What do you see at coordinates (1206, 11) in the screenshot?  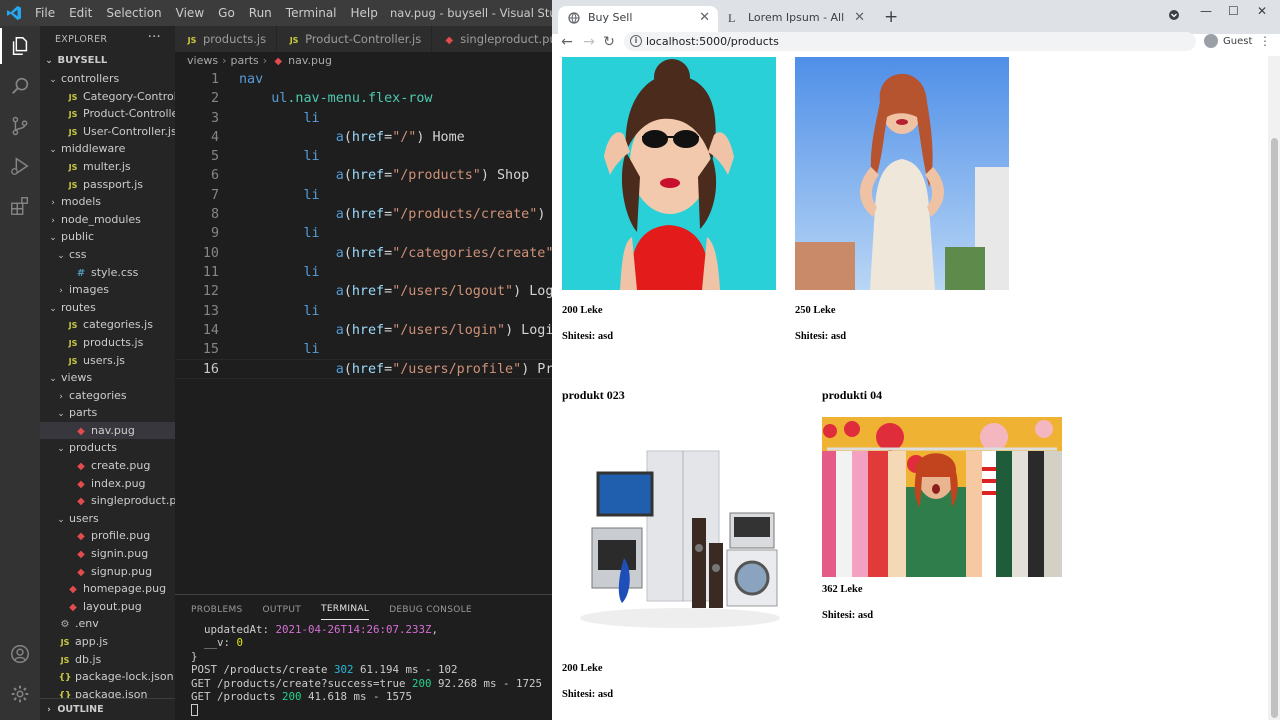 I see `minimize-icon: —` at bounding box center [1206, 11].